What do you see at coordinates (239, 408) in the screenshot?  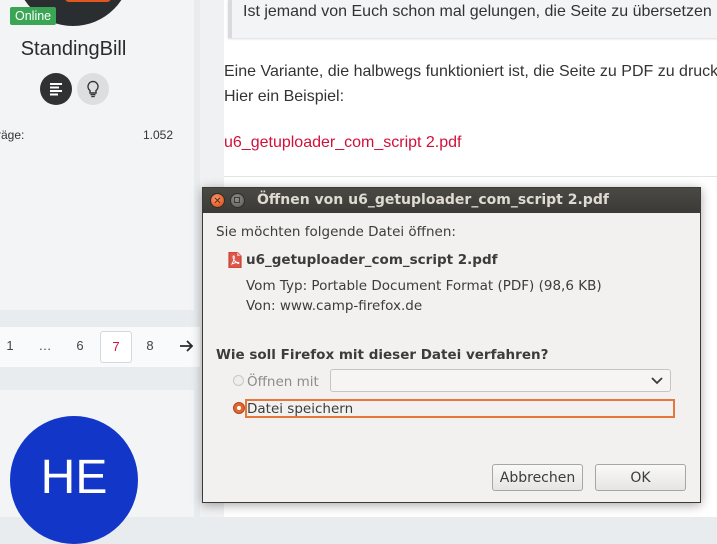 I see `save-file-radio` at bounding box center [239, 408].